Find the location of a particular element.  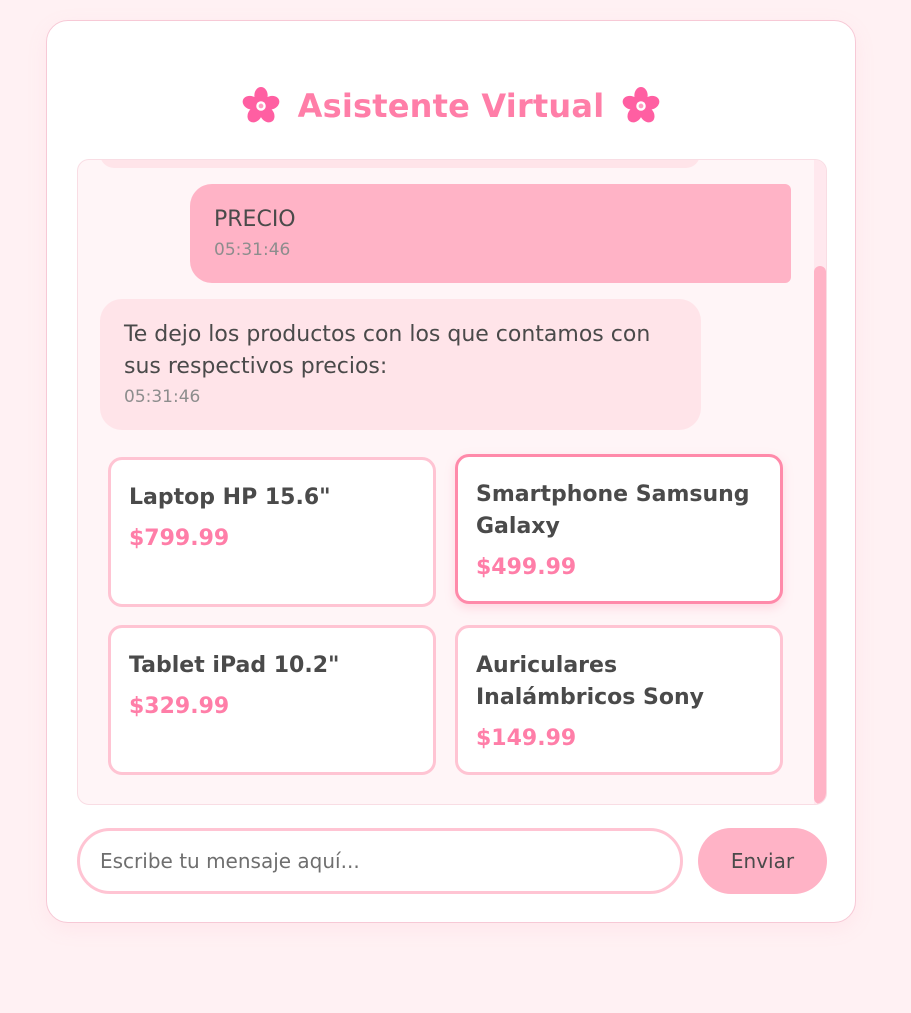

product-card: Auriculares Inalámbricos Sony $149.99 is located at coordinates (619, 700).